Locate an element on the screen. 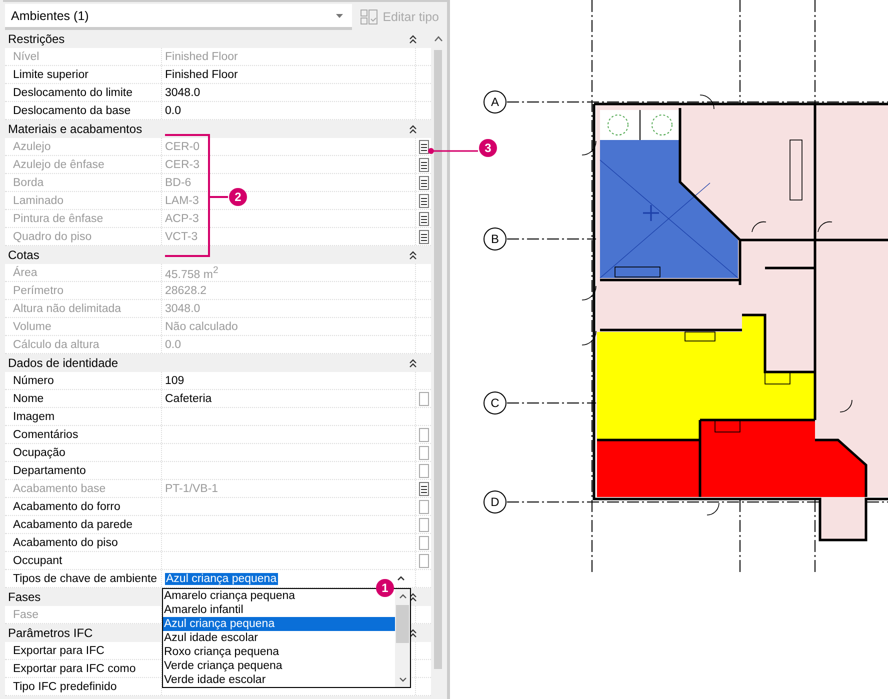 The height and width of the screenshot is (699, 888). dropdown-option: Verde idade escolar is located at coordinates (279, 680).